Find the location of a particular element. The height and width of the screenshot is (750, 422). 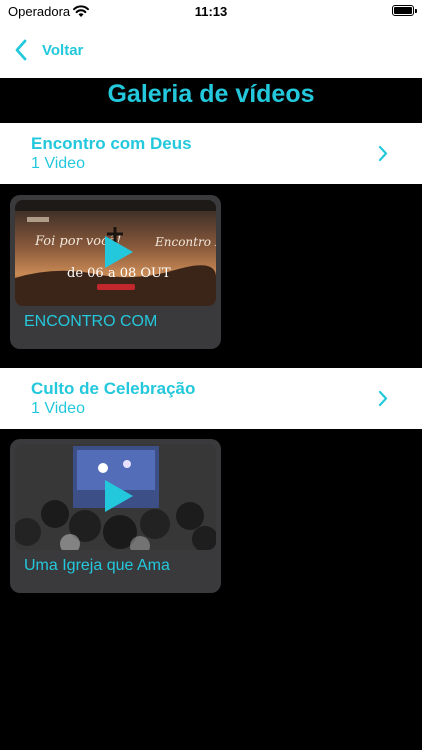

video-title: Uma Igreja que Ama is located at coordinates (97, 565).